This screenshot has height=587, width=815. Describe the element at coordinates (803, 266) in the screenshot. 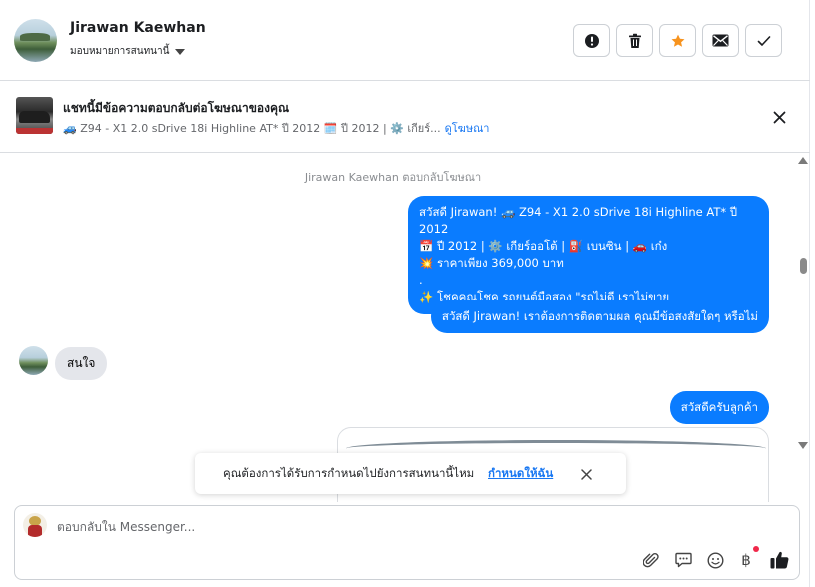

I see `scrollbar-thumb` at that location.